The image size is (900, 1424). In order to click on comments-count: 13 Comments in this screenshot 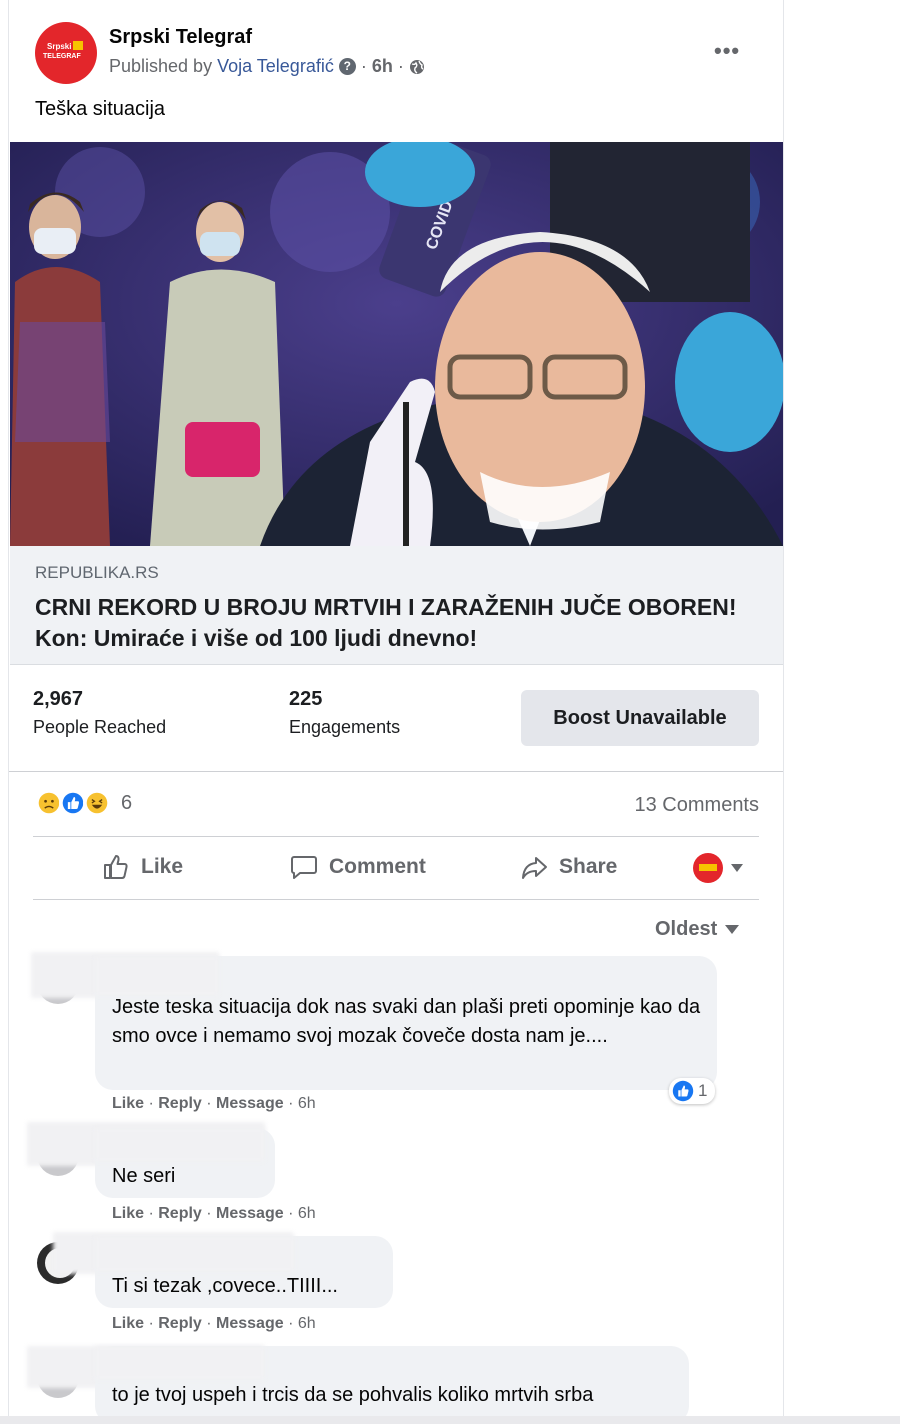, I will do `click(697, 805)`.